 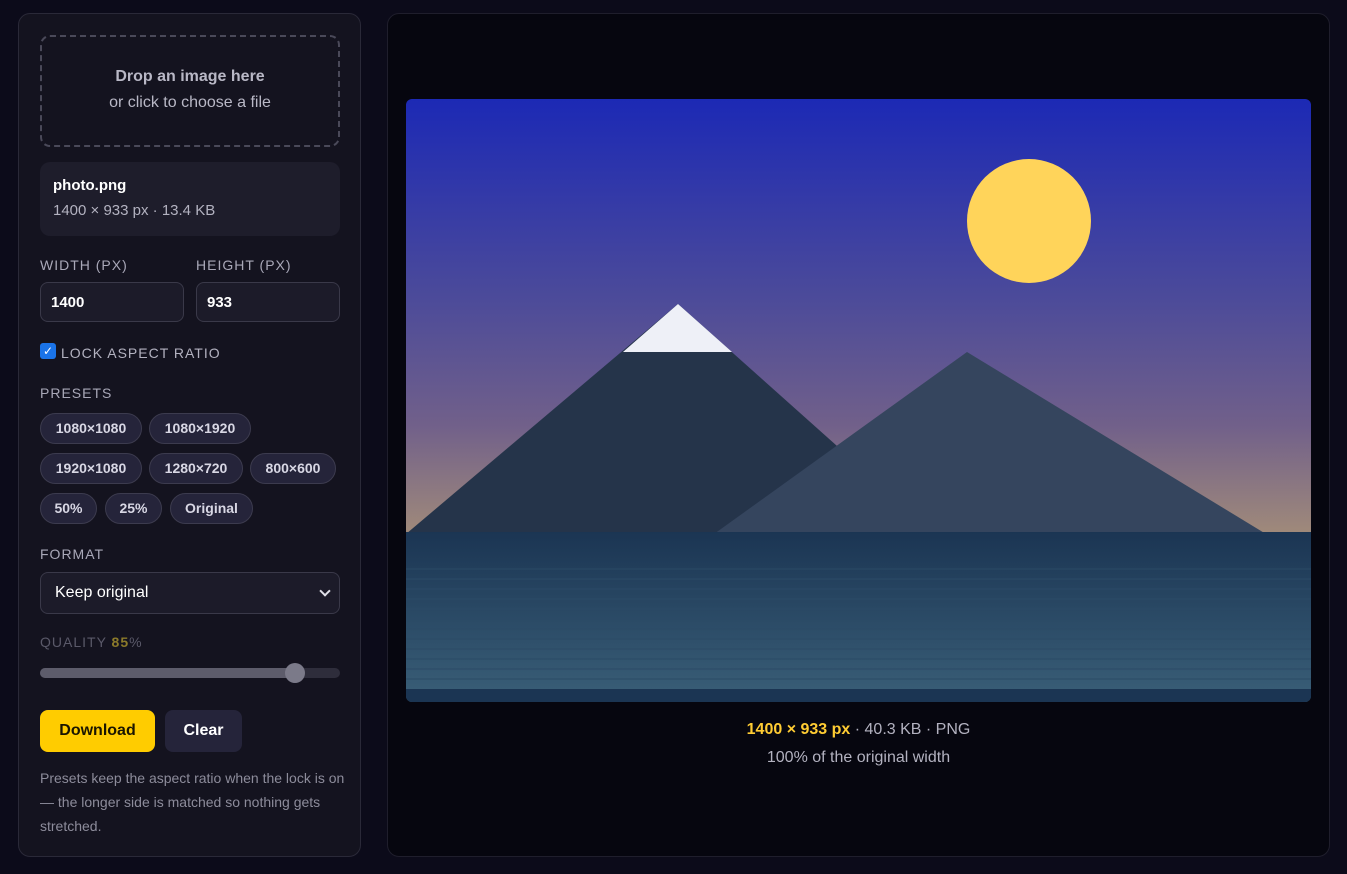 I want to click on preset-1080x1920: 1080×1920, so click(x=200, y=428).